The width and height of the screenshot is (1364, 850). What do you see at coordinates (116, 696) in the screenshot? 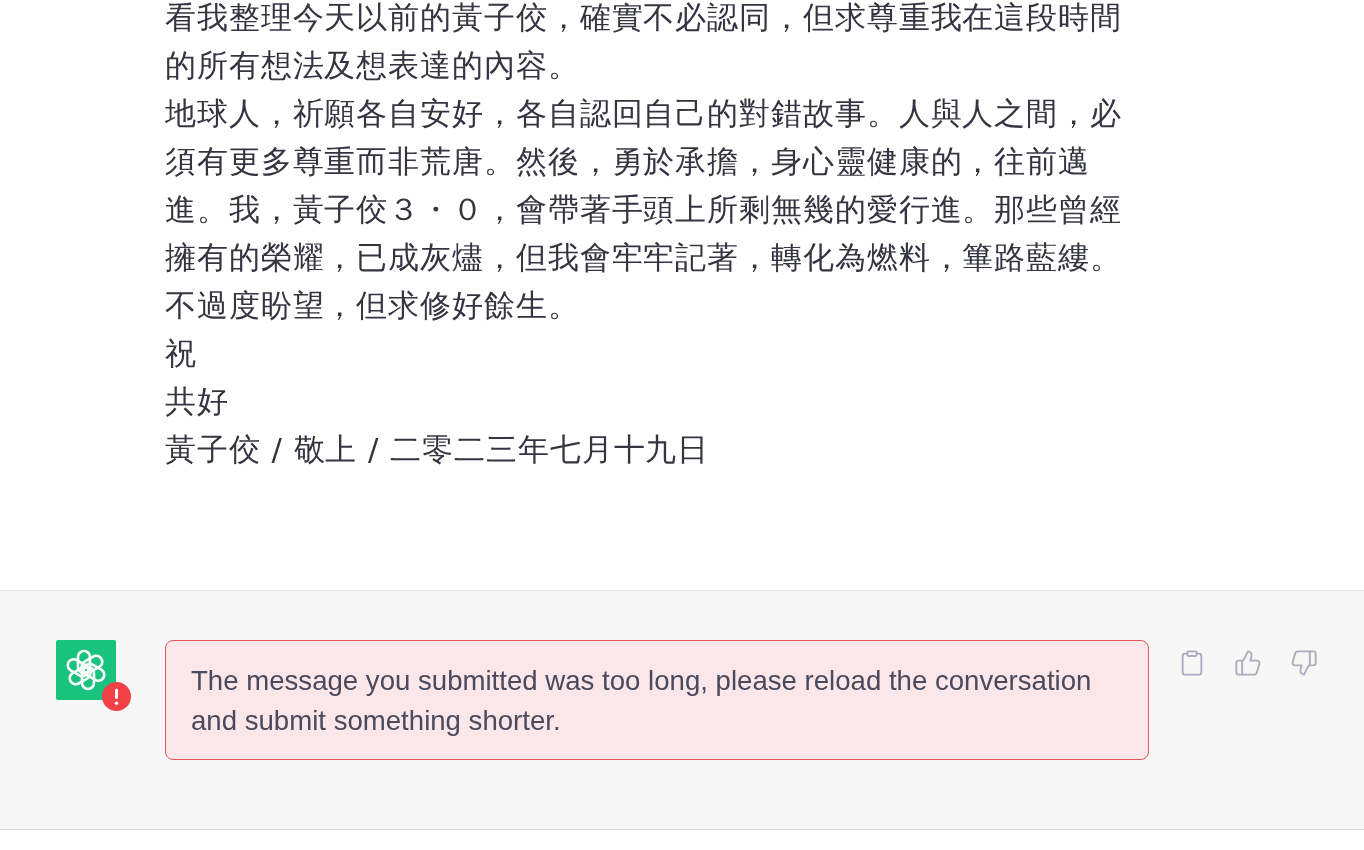
I see `error-badge-icon` at bounding box center [116, 696].